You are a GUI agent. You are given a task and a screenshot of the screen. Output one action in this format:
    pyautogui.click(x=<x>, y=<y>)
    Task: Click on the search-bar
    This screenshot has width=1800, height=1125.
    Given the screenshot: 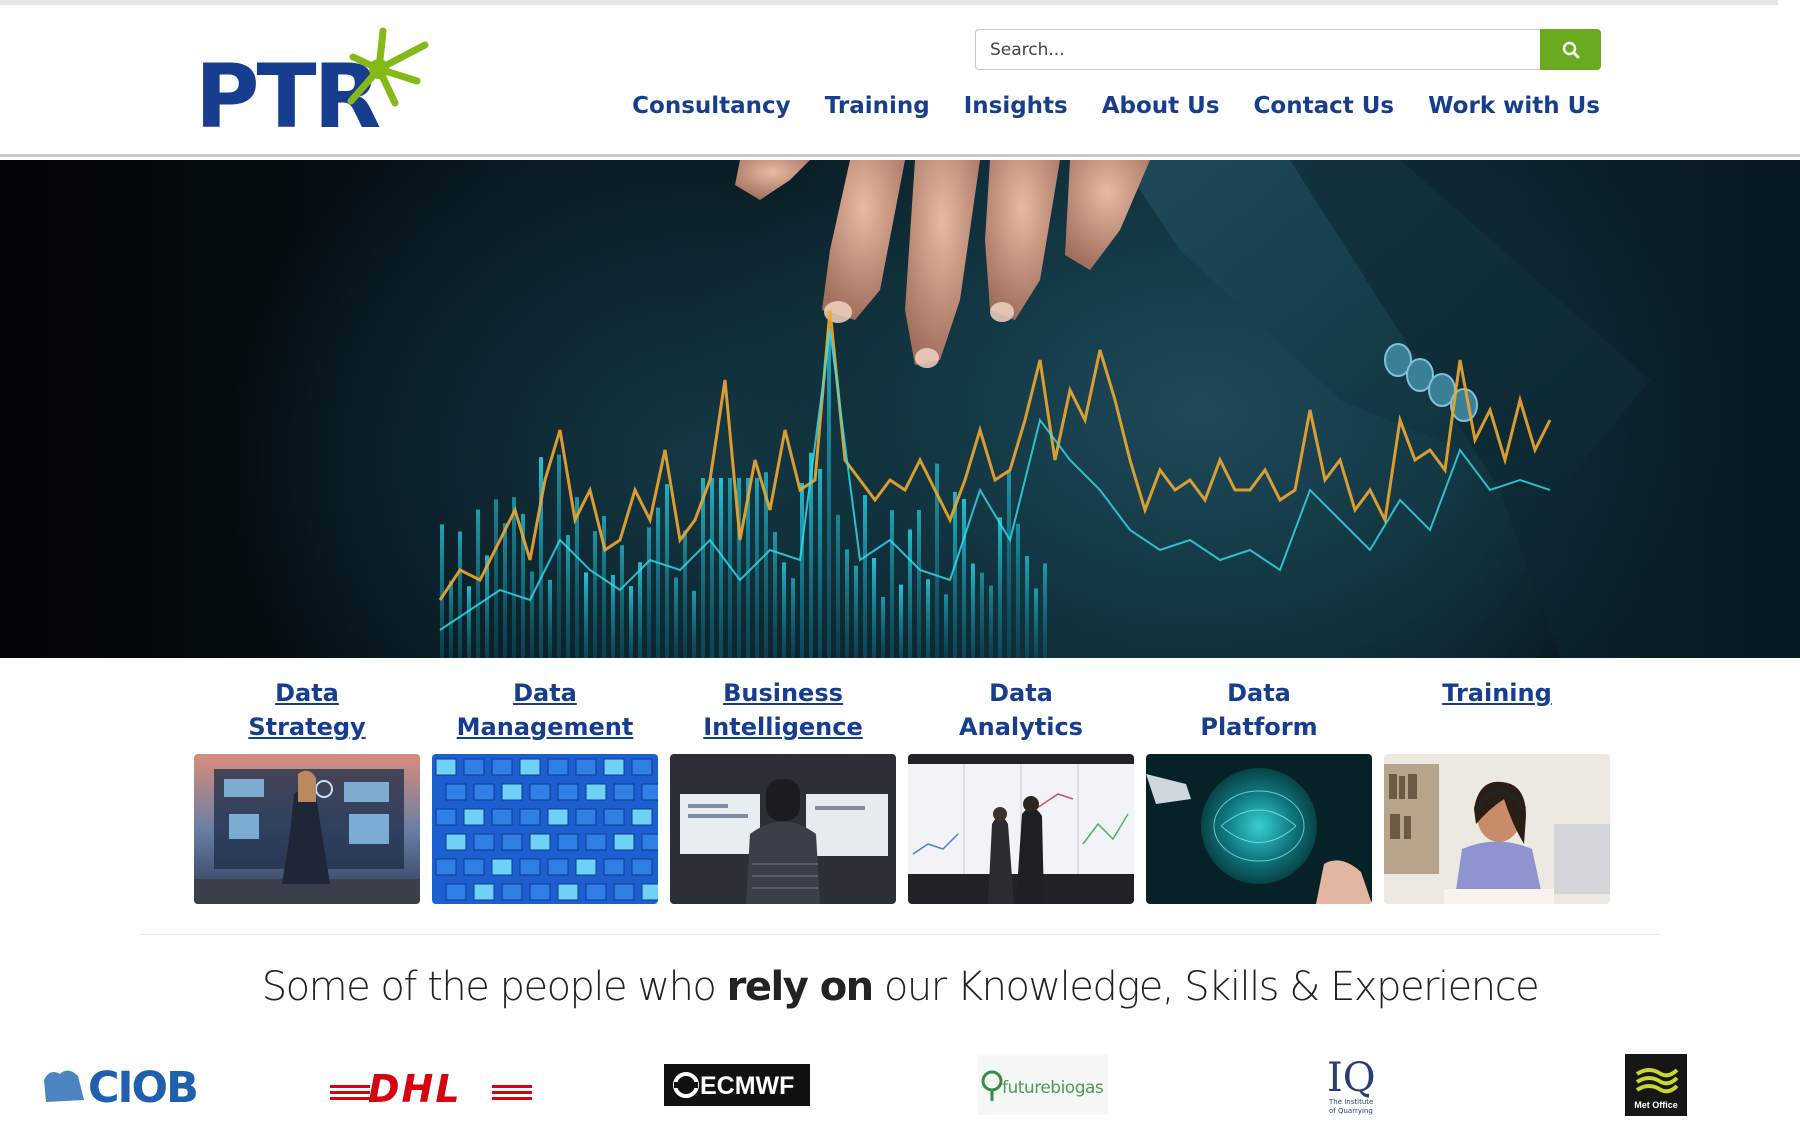 What is the action you would take?
    pyautogui.click(x=1288, y=49)
    